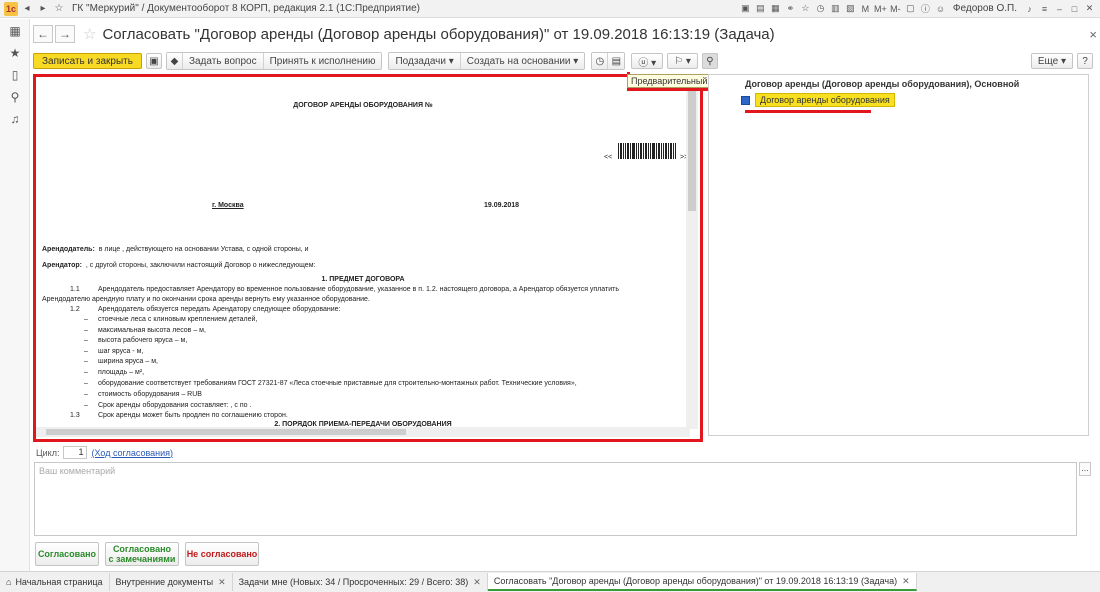 Image resolution: width=1100 pixels, height=592 pixels. I want to click on preview-vscroll-thumb, so click(692, 151).